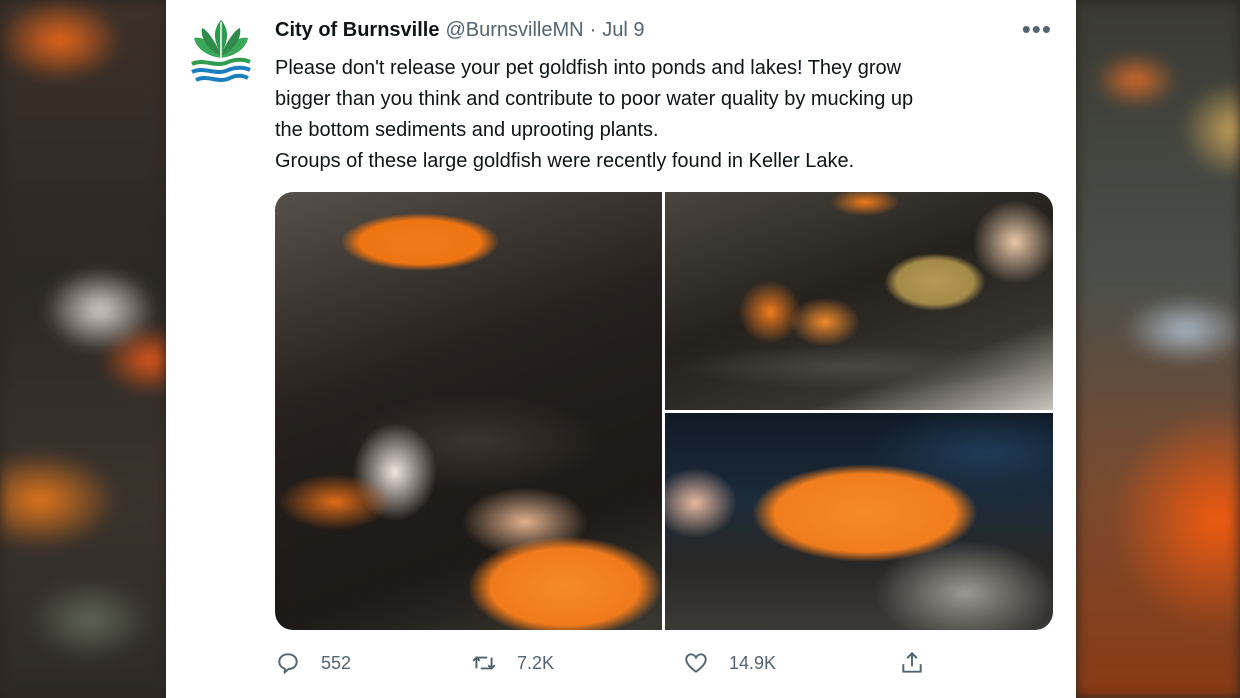 This screenshot has width=1240, height=698. What do you see at coordinates (1158, 349) in the screenshot?
I see `blurred-background-right` at bounding box center [1158, 349].